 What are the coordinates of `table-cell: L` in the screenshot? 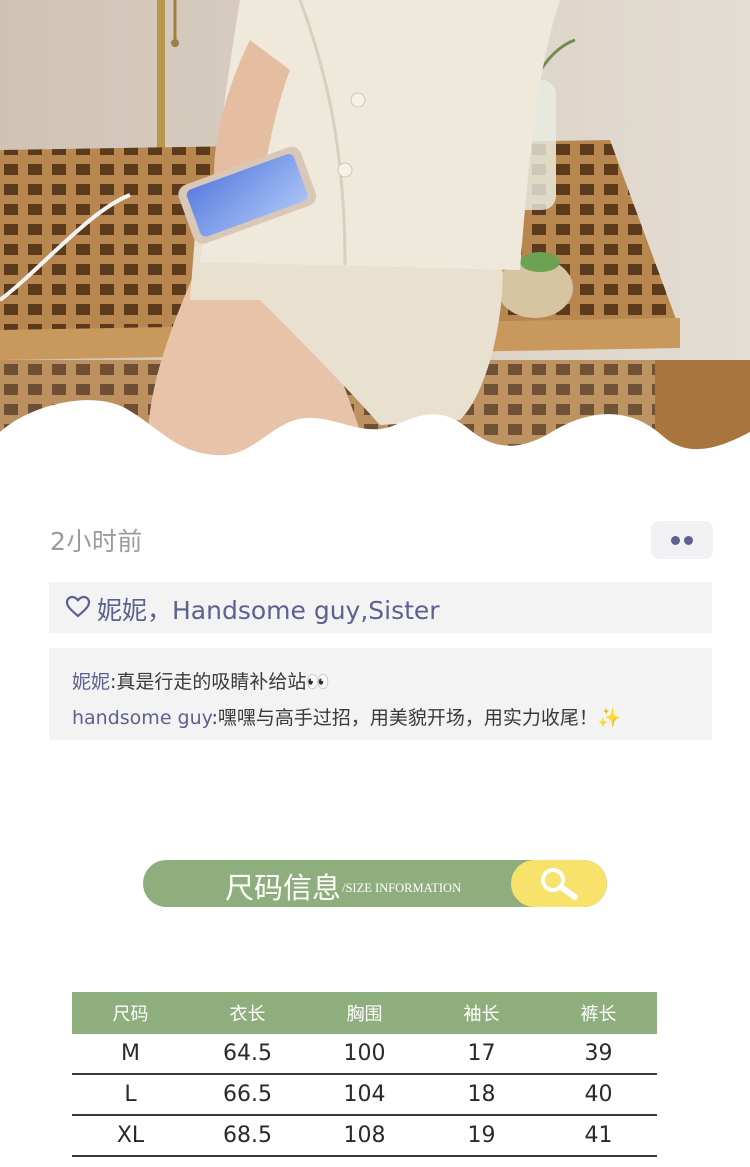 It's located at (130, 1095).